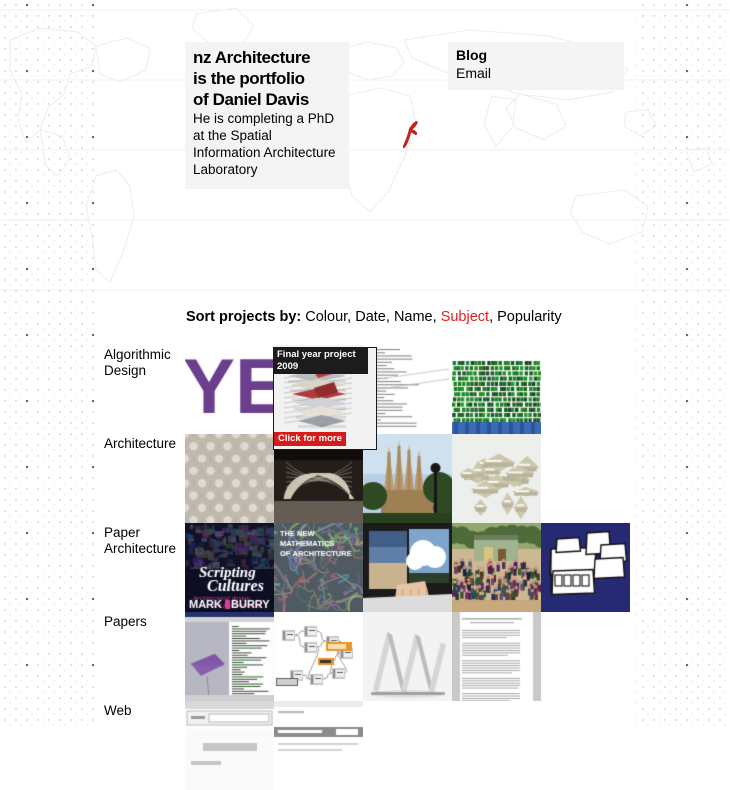  Describe the element at coordinates (413, 317) in the screenshot. I see `sort-option-name: Name` at that location.